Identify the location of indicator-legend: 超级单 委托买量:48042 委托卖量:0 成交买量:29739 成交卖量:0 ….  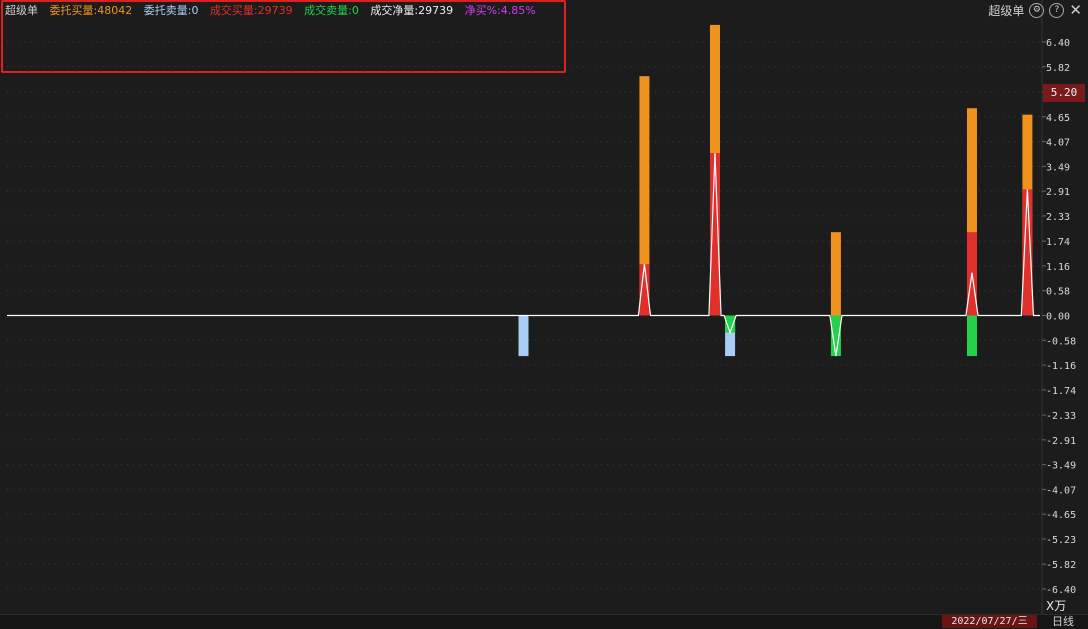
(274, 10).